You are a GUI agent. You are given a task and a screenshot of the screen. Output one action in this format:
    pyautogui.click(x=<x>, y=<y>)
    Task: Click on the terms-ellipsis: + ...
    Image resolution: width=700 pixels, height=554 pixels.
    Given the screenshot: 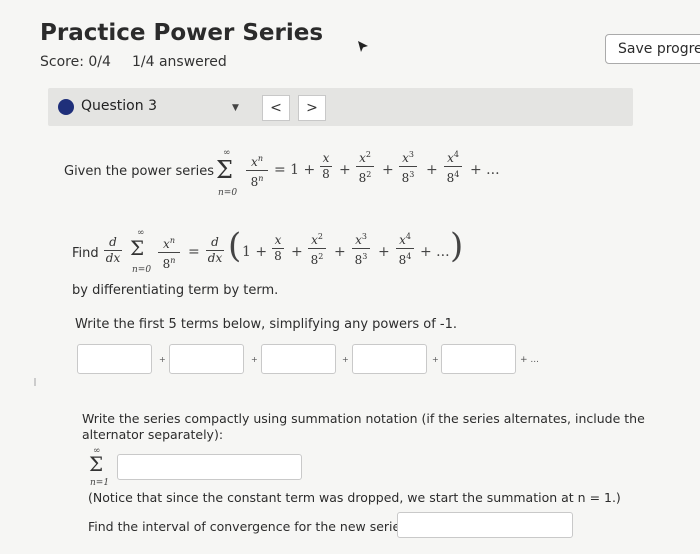 What is the action you would take?
    pyautogui.click(x=529, y=360)
    